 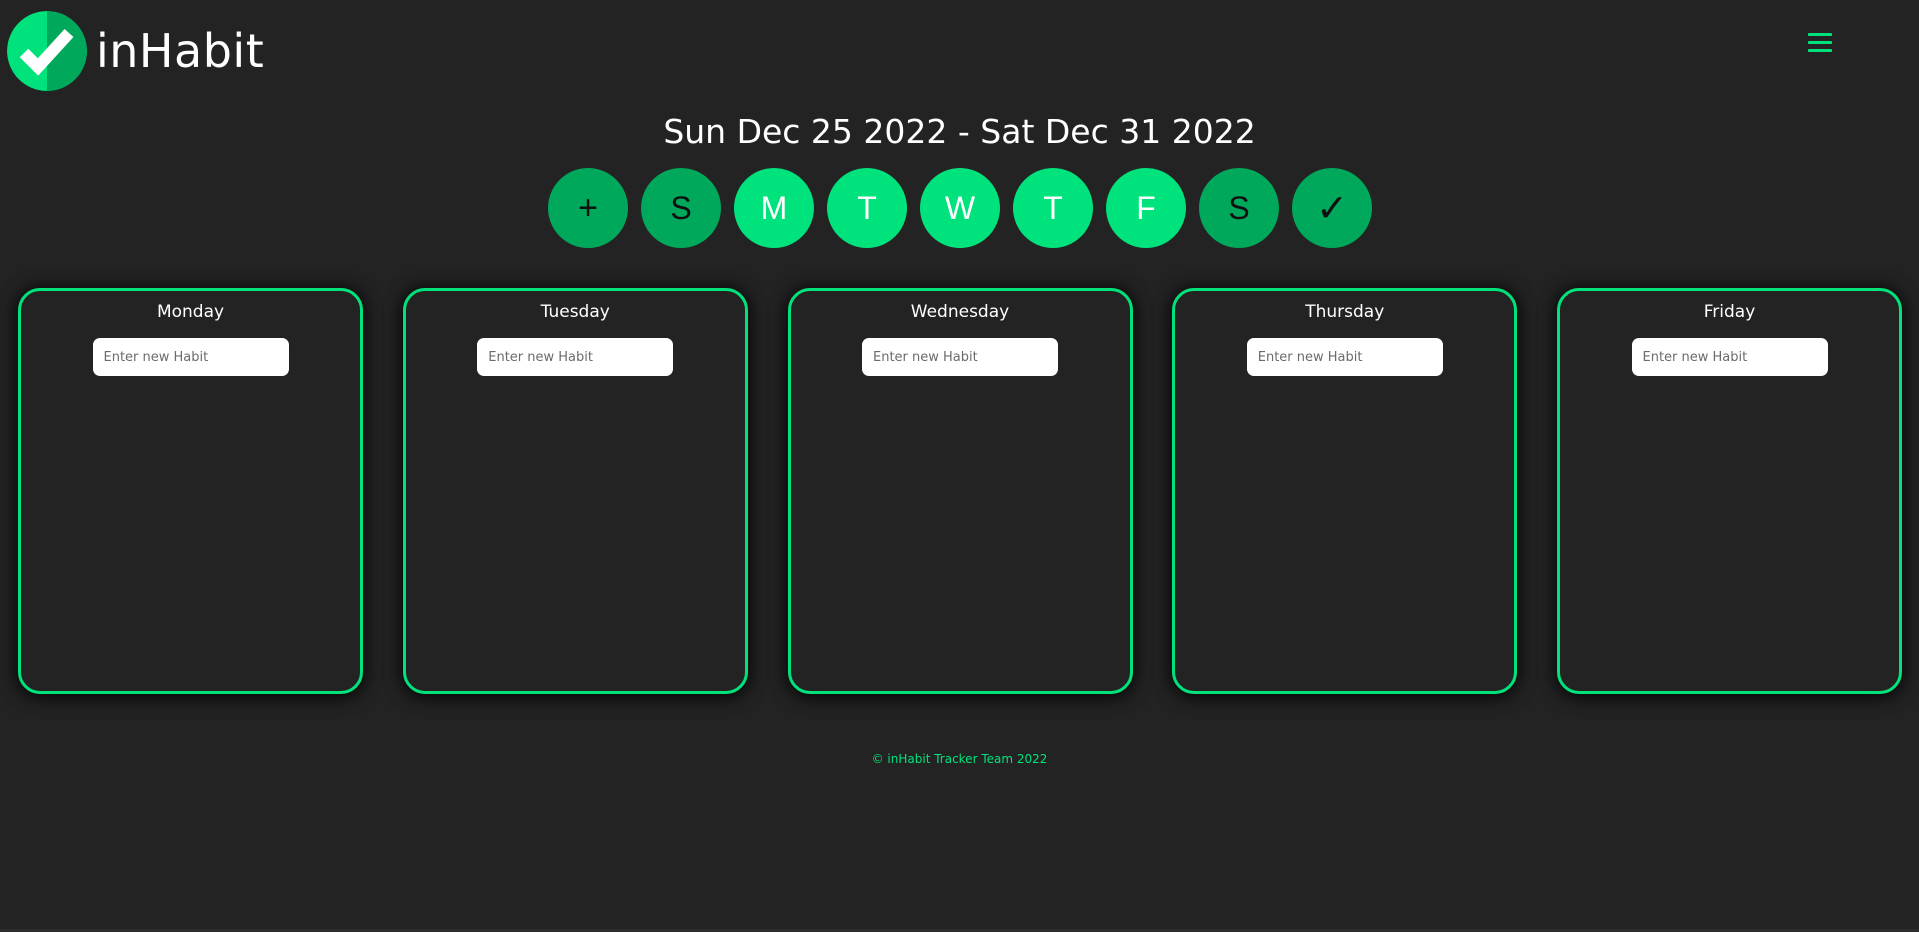 What do you see at coordinates (960, 312) in the screenshot?
I see `day-card-title: Wednesday` at bounding box center [960, 312].